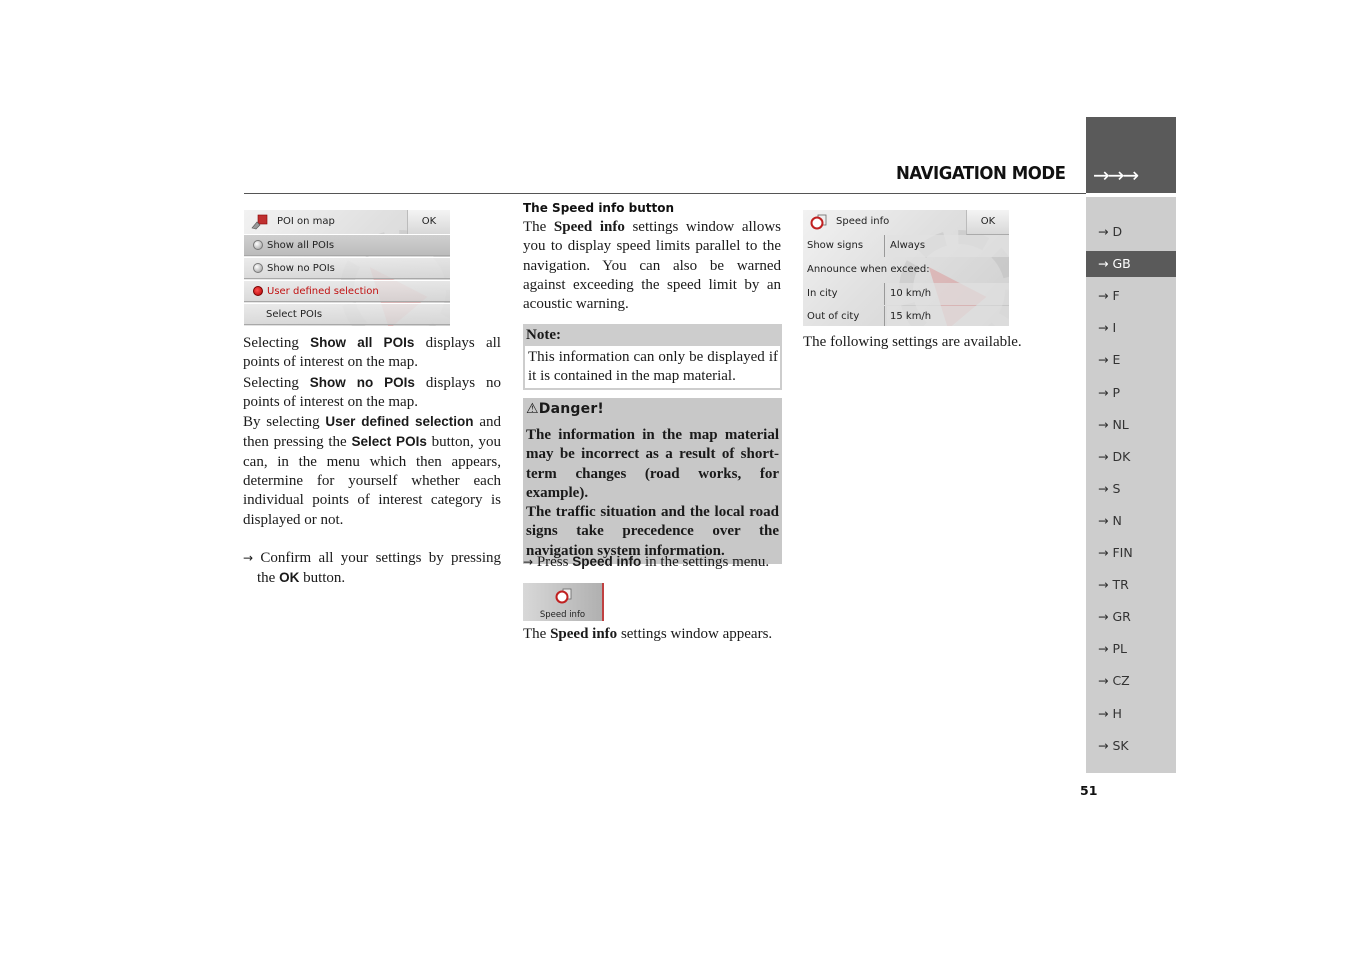 This screenshot has height=954, width=1351. I want to click on text: button., so click(322, 578).